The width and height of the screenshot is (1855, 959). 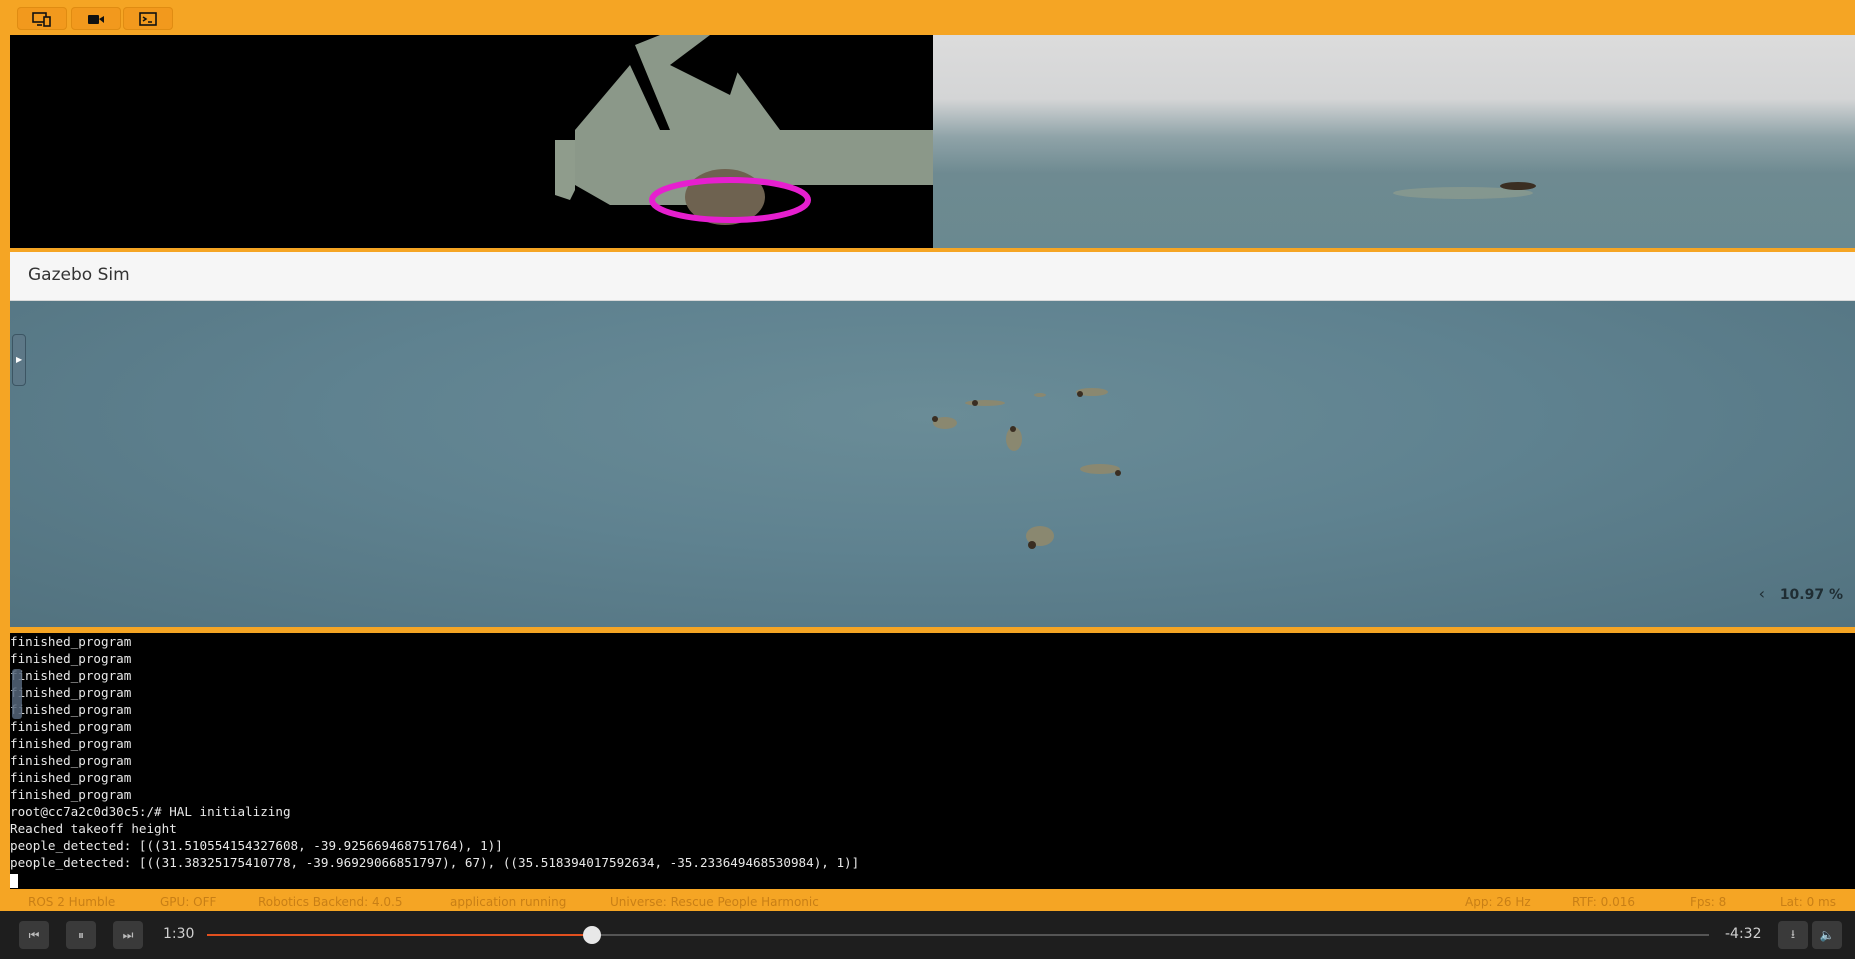 What do you see at coordinates (81, 935) in the screenshot?
I see `pause-icon: ⏸` at bounding box center [81, 935].